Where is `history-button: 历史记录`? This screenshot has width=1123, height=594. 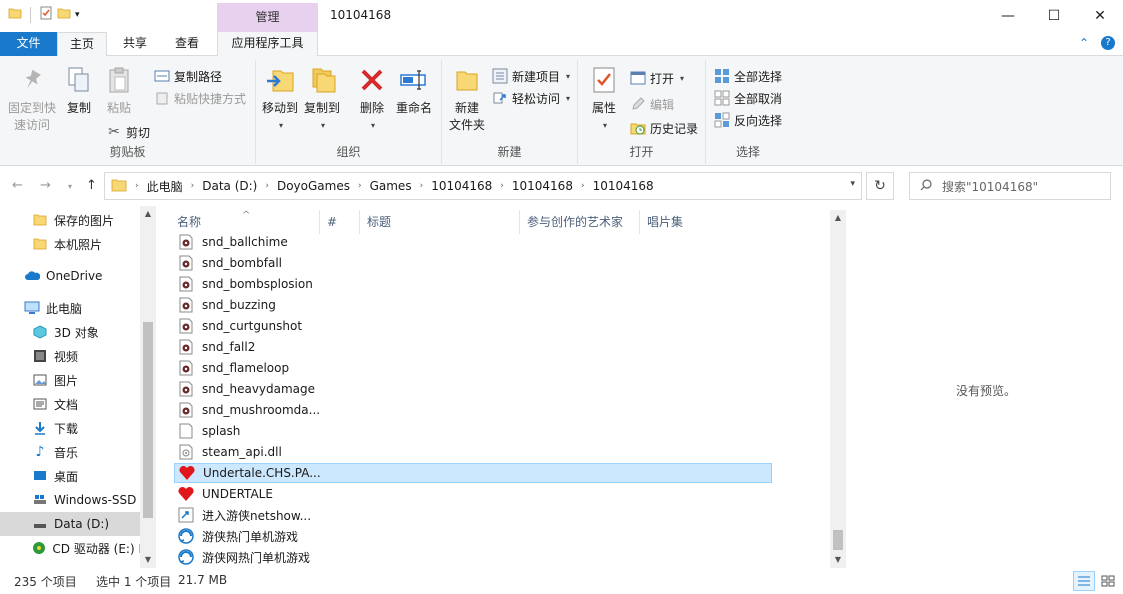
history-button: 历史记录 is located at coordinates (664, 128).